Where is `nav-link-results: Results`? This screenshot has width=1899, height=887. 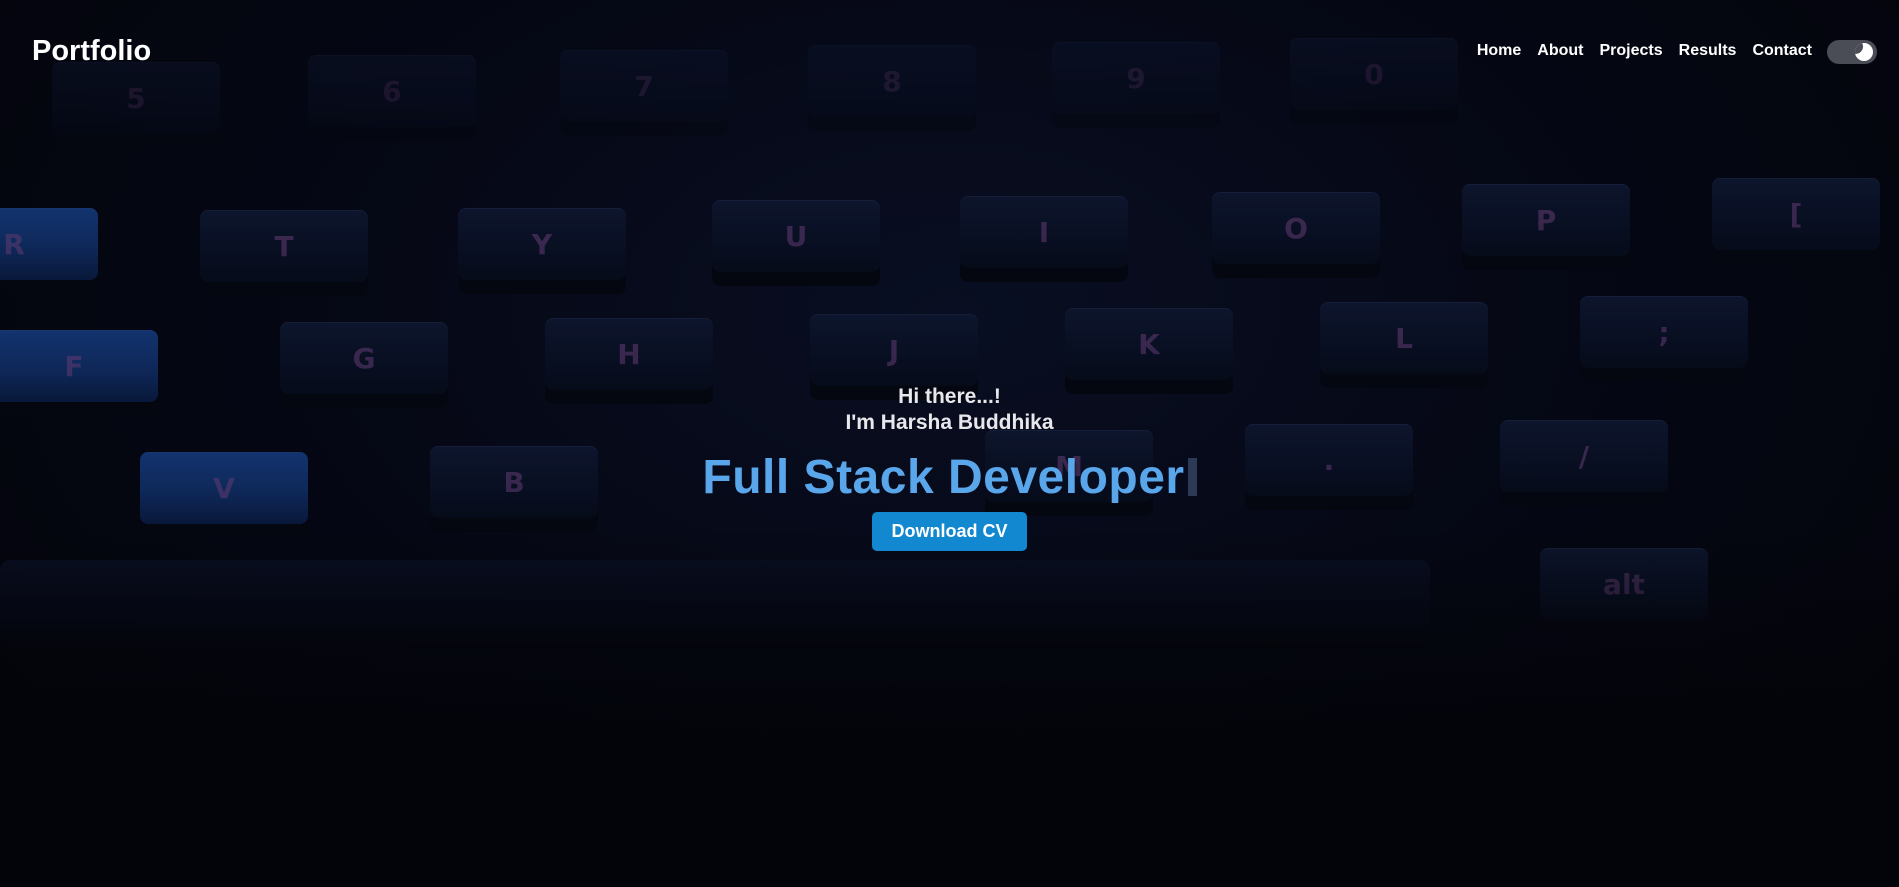
nav-link-results: Results is located at coordinates (1708, 50).